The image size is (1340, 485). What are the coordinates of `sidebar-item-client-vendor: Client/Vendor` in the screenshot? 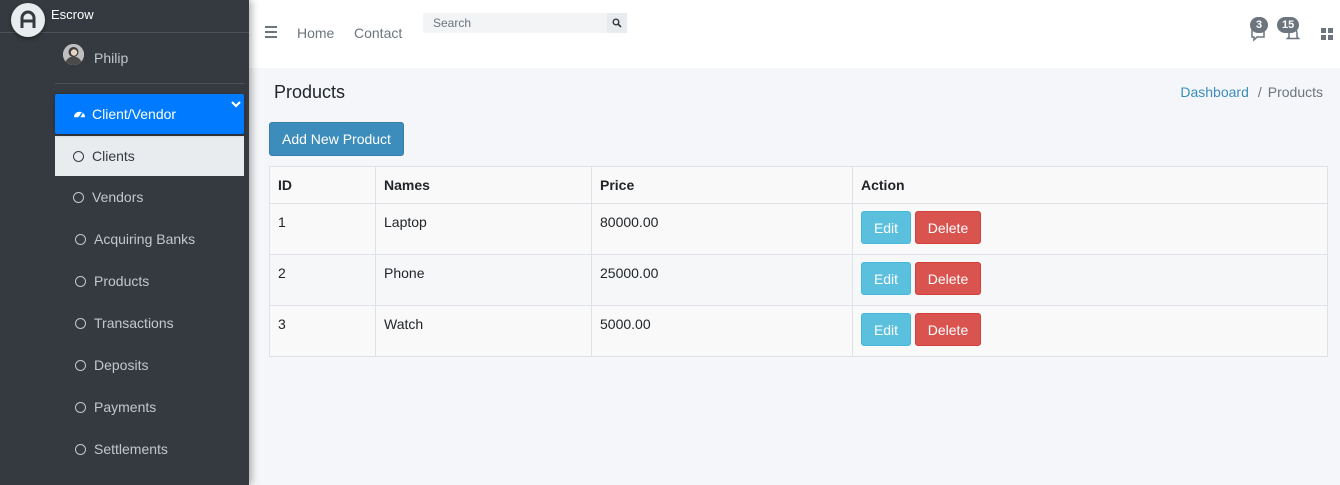 It's located at (149, 114).